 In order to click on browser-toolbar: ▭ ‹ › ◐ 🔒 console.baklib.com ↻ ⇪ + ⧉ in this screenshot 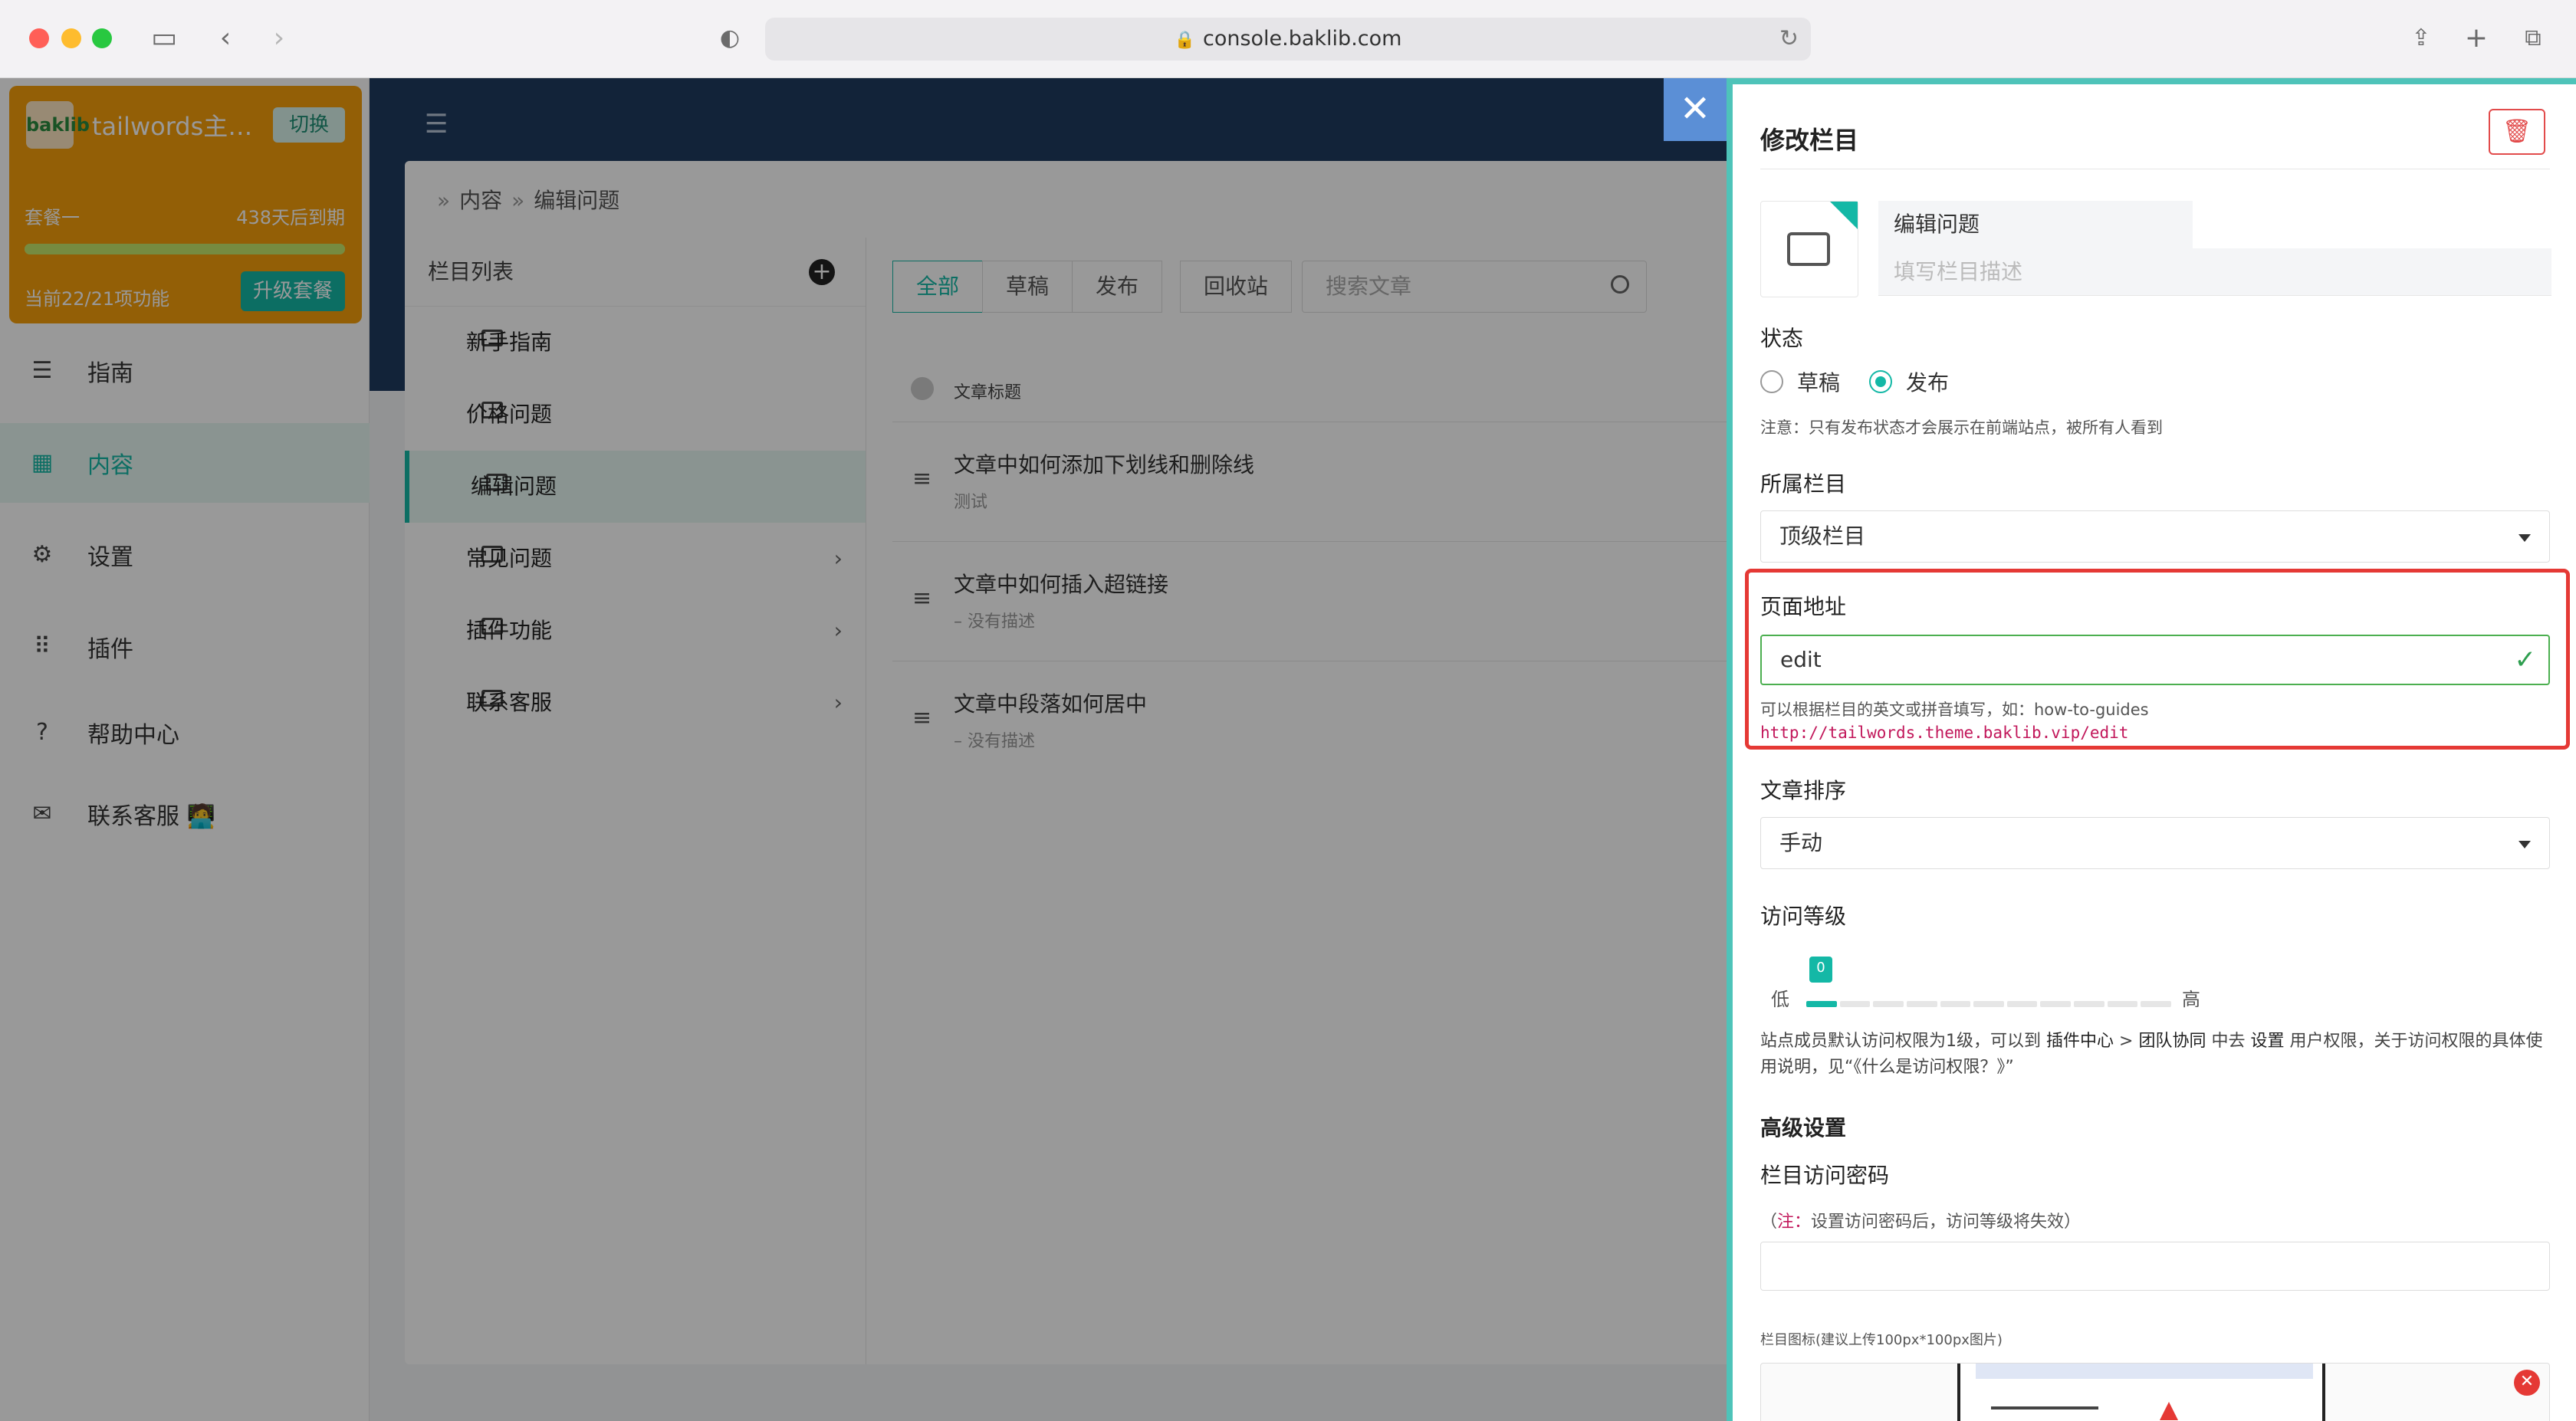, I will do `click(1288, 39)`.